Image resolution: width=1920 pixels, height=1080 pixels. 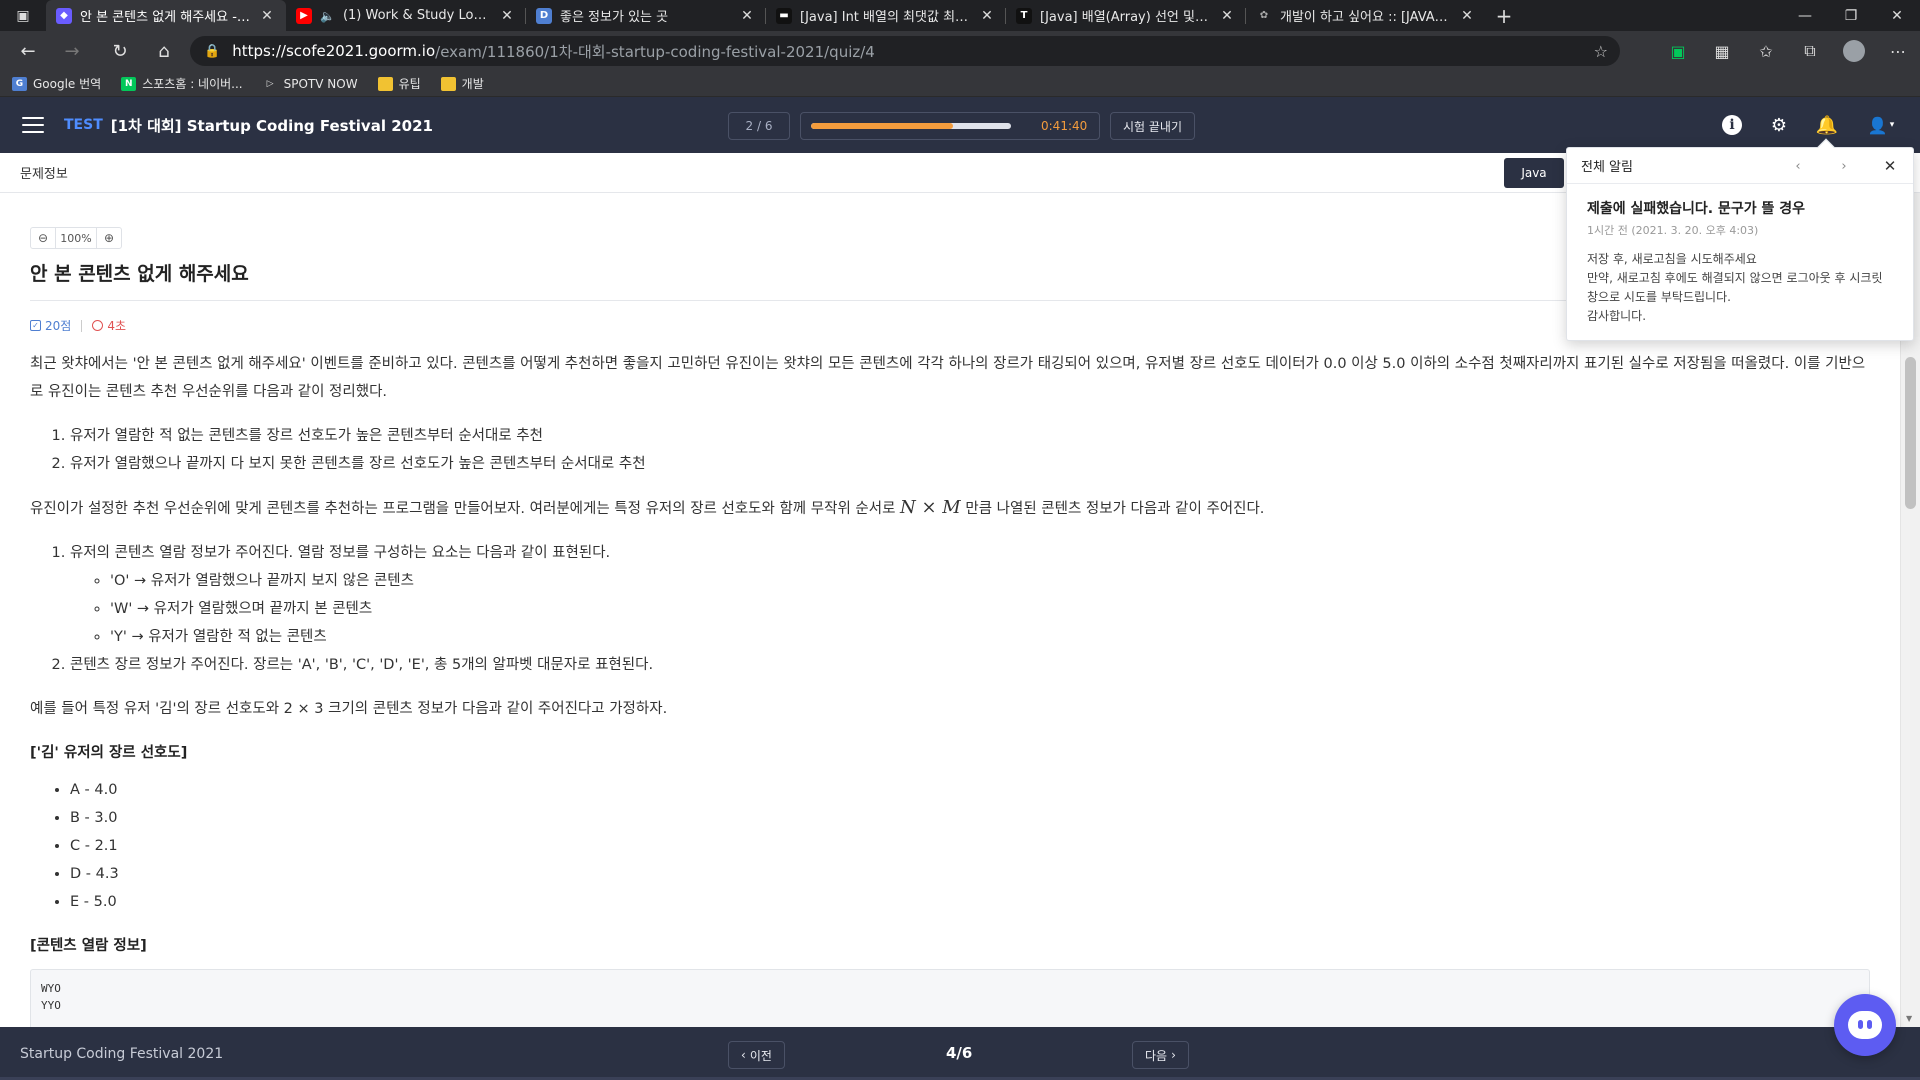 I want to click on reload-icon: ↻, so click(x=120, y=51).